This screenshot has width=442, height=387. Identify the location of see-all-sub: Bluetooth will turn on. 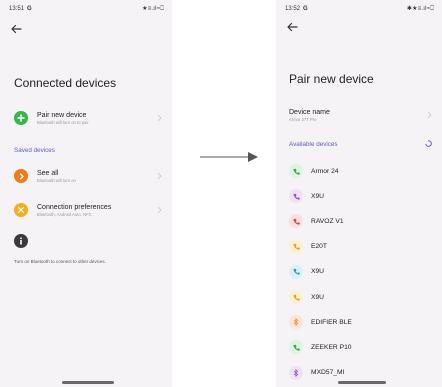
(56, 180).